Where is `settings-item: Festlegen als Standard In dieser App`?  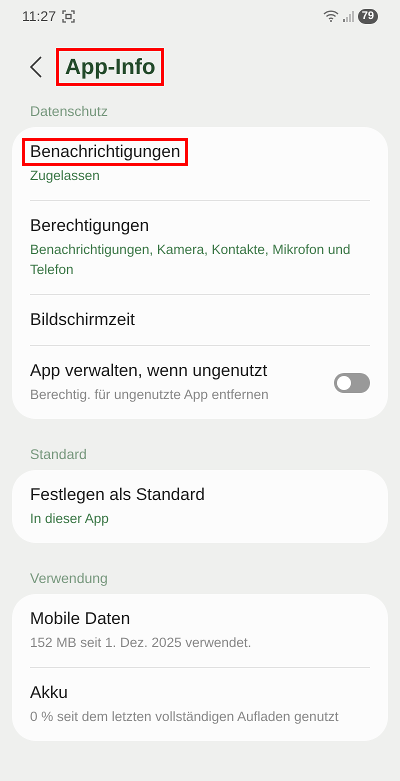 settings-item: Festlegen als Standard In dieser App is located at coordinates (200, 506).